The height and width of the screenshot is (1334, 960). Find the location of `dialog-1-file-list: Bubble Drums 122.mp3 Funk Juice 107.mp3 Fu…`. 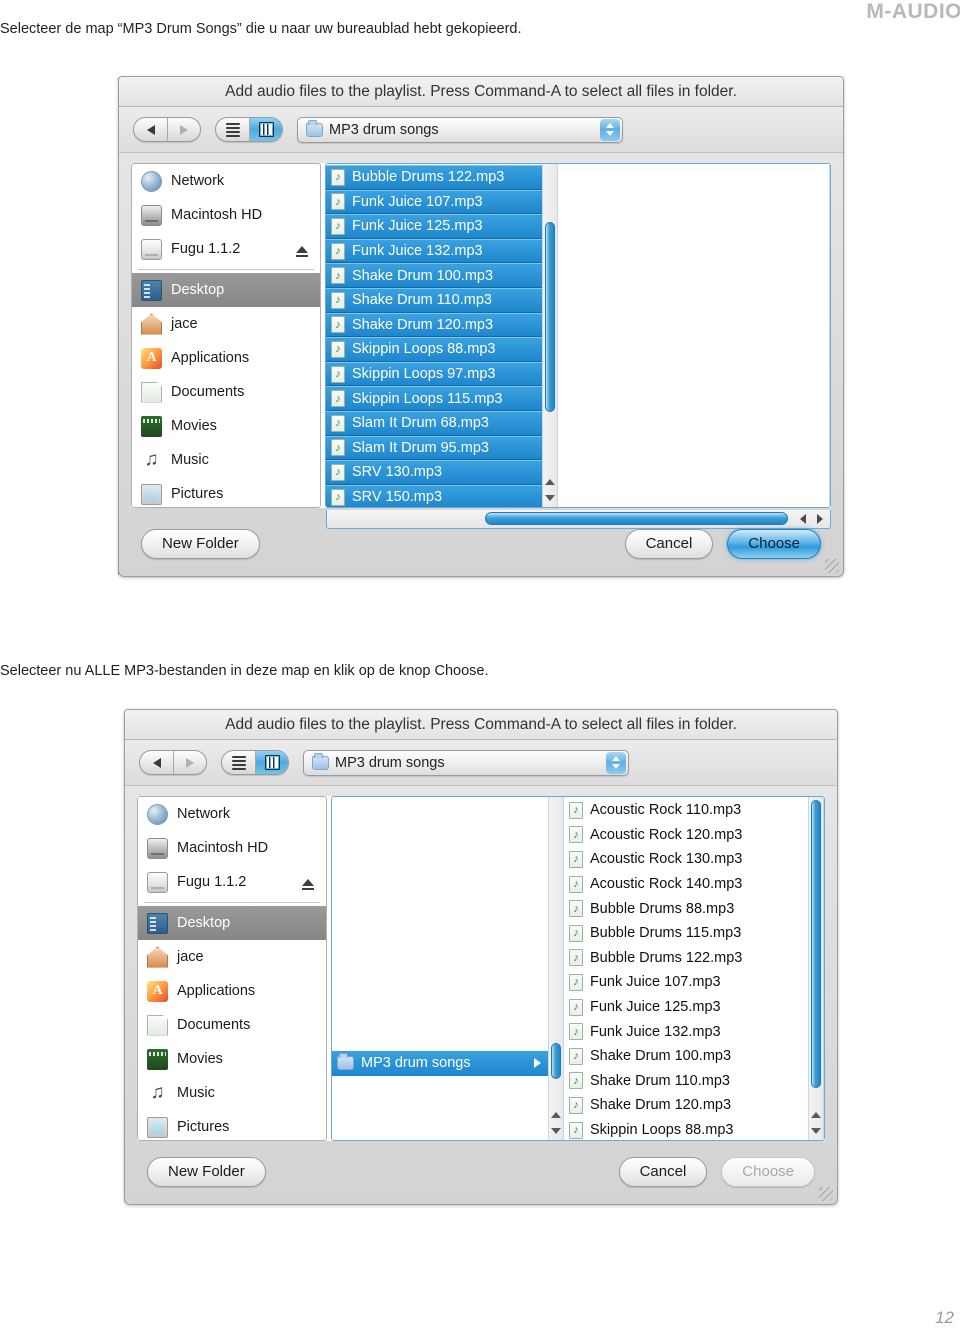

dialog-1-file-list: Bubble Drums 122.mp3 Funk Juice 107.mp3 Fu… is located at coordinates (434, 335).